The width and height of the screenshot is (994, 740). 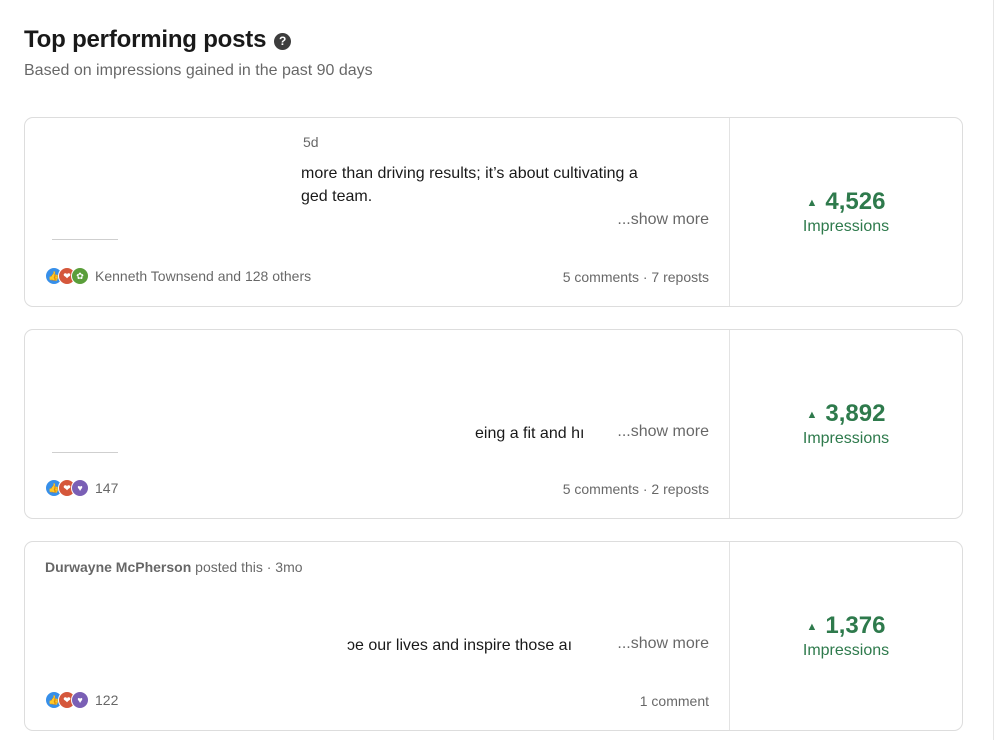 I want to click on impressions-value-row: ▲ 4,526, so click(x=846, y=202).